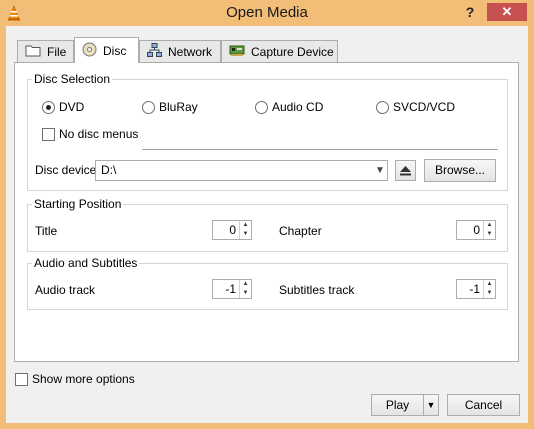 The width and height of the screenshot is (534, 429). What do you see at coordinates (483, 405) in the screenshot?
I see `cancel-button: Cancel` at bounding box center [483, 405].